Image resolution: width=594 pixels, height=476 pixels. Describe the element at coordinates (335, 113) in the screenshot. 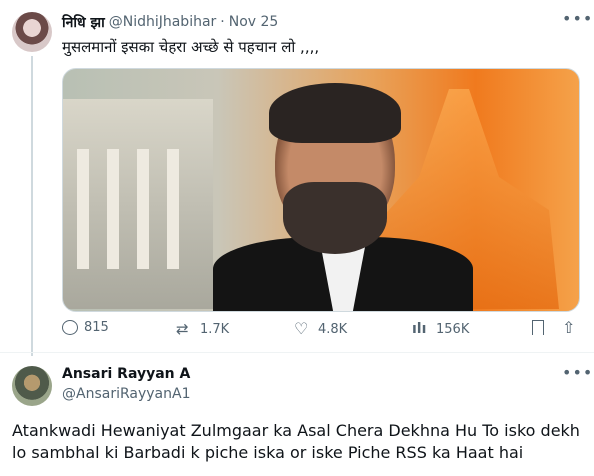

I see `hair` at that location.